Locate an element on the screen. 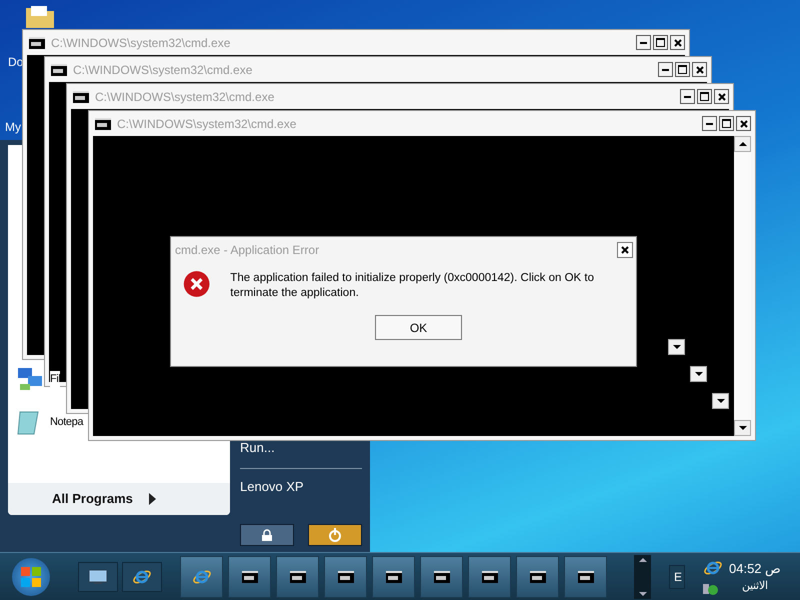 The width and height of the screenshot is (800, 600). start-button is located at coordinates (31, 577).